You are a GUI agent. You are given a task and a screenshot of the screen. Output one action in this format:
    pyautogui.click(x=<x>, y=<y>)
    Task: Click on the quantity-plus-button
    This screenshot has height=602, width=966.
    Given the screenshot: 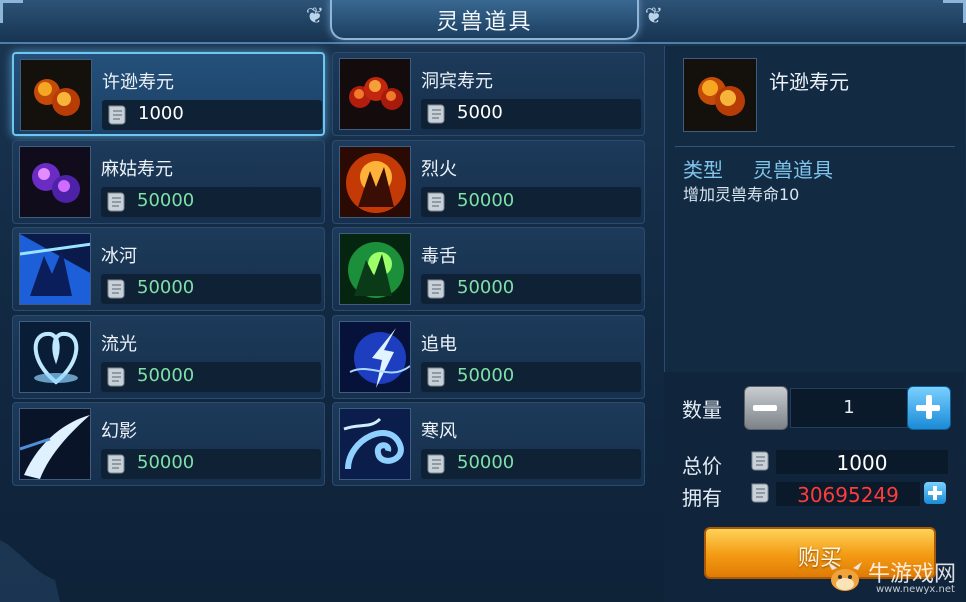 What is the action you would take?
    pyautogui.click(x=929, y=408)
    